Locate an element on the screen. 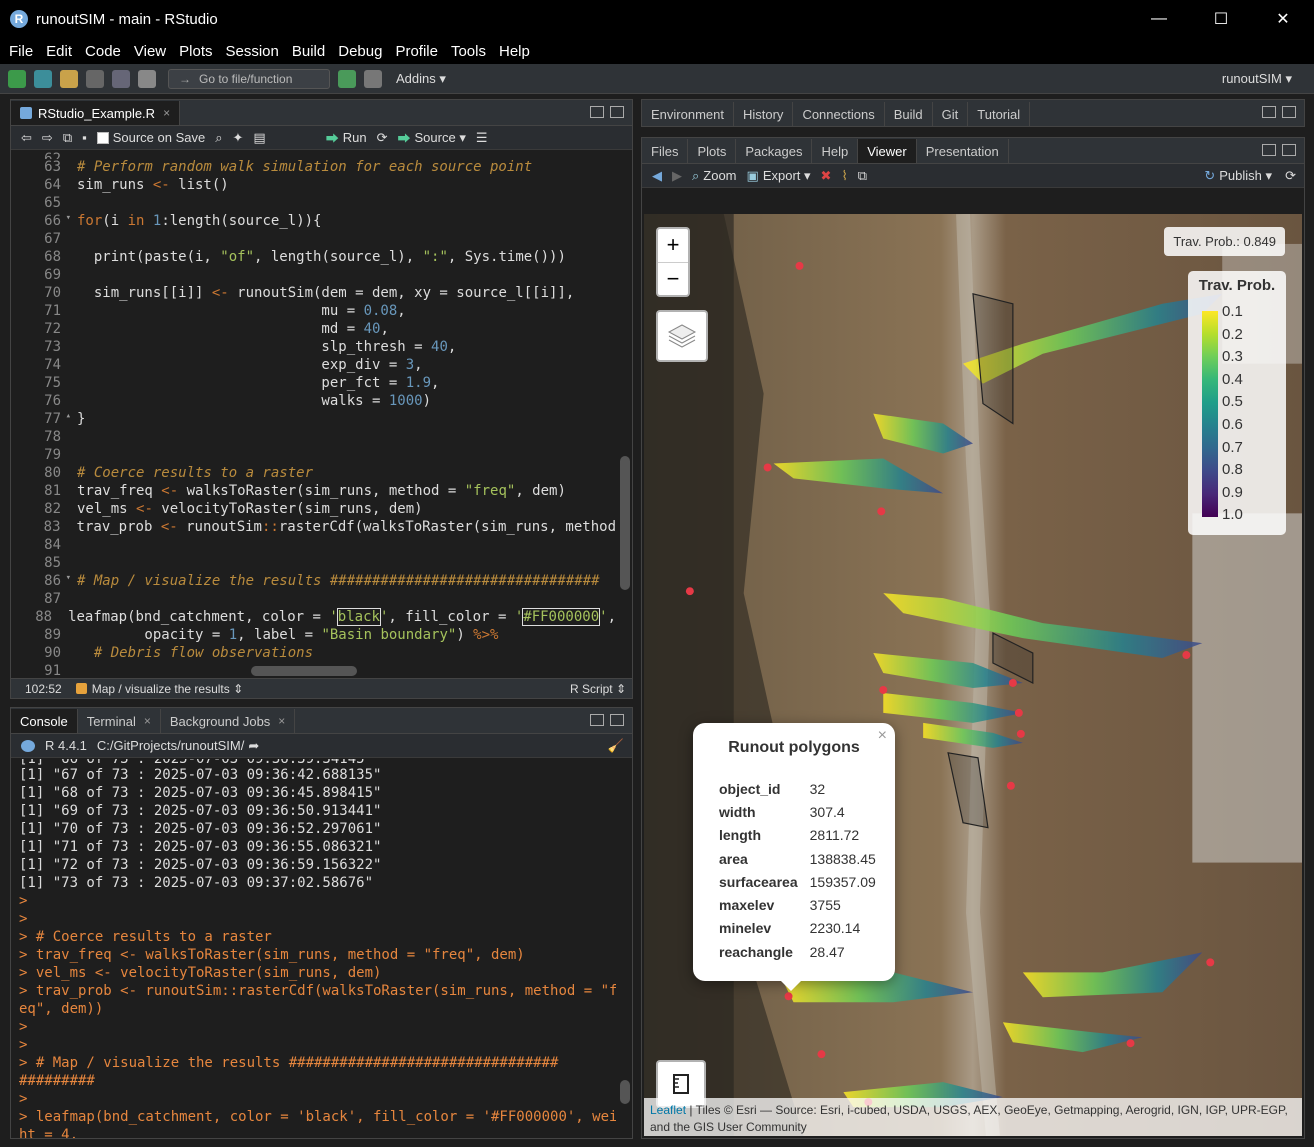 The image size is (1314, 1147). goto-file-input: Go to file/function is located at coordinates (249, 78).